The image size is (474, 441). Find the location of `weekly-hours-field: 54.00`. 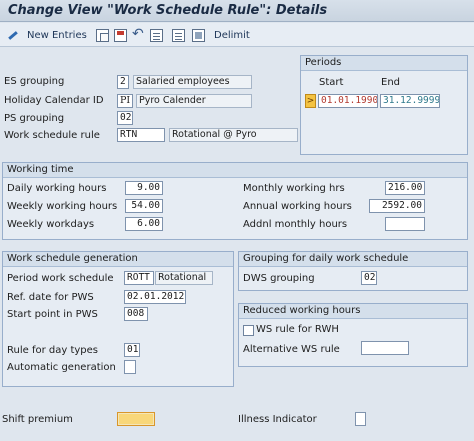

weekly-hours-field: 54.00 is located at coordinates (144, 206).